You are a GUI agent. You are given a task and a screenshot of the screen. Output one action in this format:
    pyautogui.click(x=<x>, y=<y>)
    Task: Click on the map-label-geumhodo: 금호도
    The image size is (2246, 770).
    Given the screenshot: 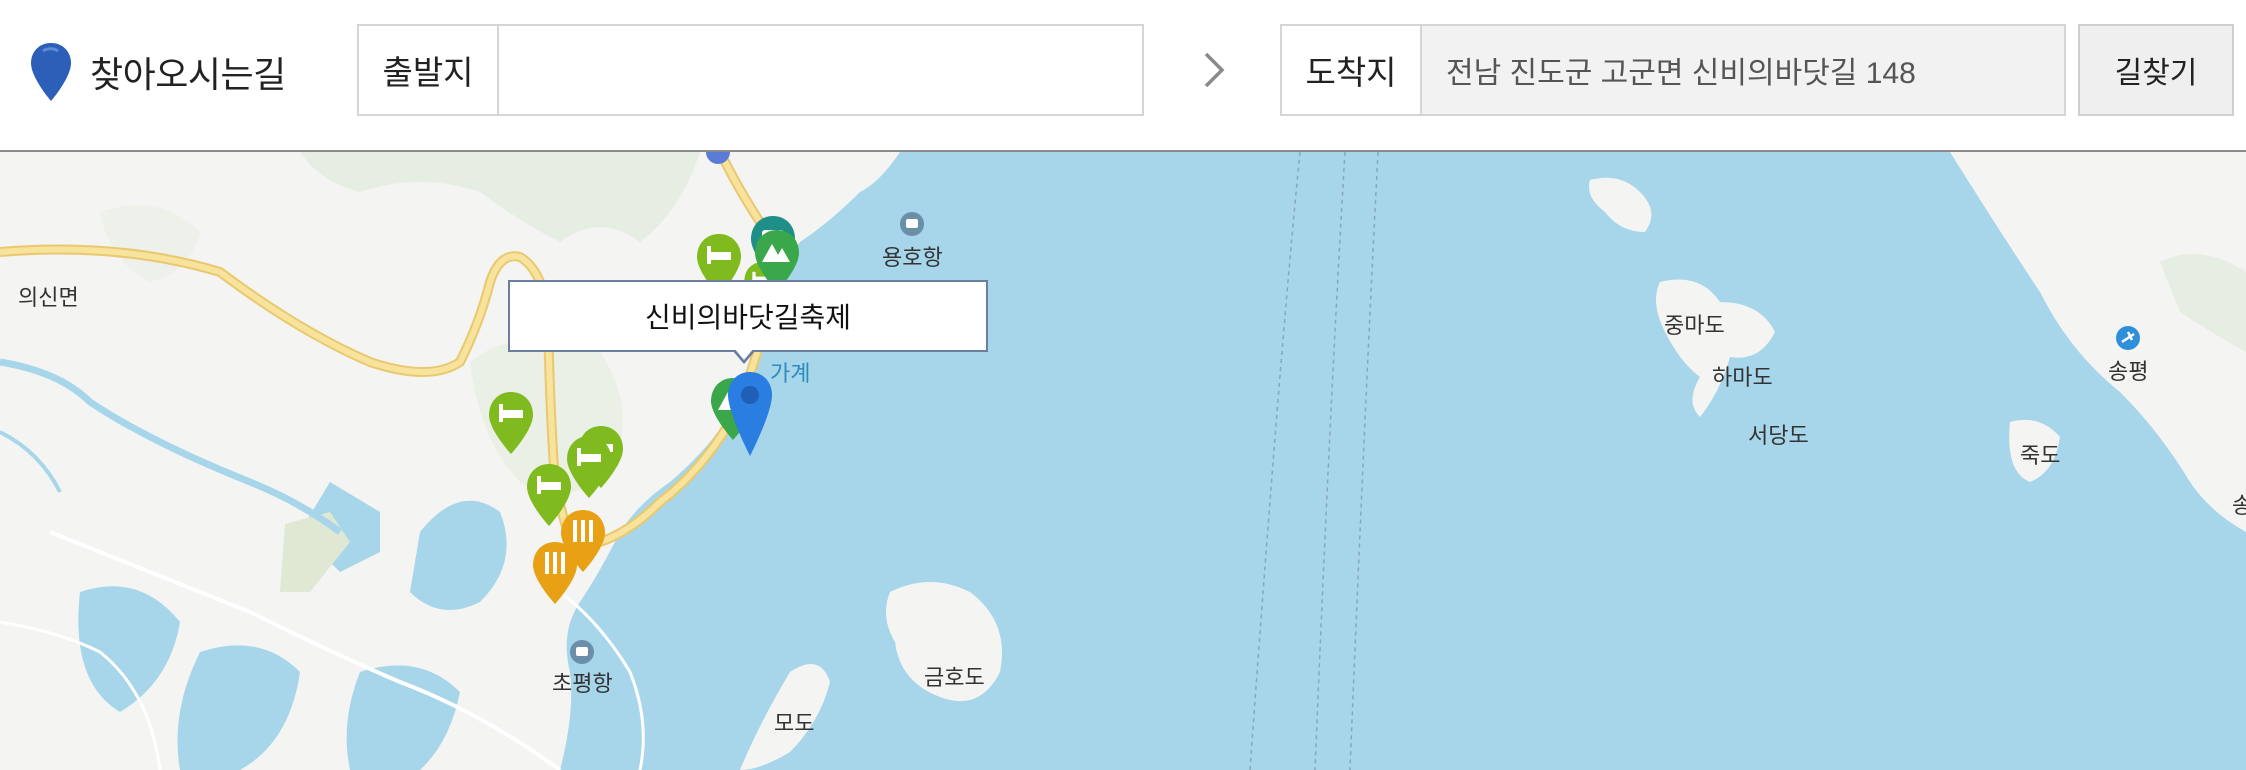 What is the action you would take?
    pyautogui.click(x=954, y=677)
    